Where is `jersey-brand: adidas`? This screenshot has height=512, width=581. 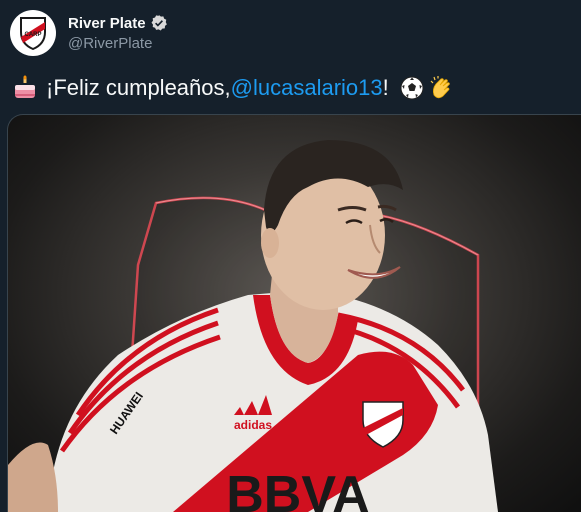
jersey-brand: adidas is located at coordinates (253, 425).